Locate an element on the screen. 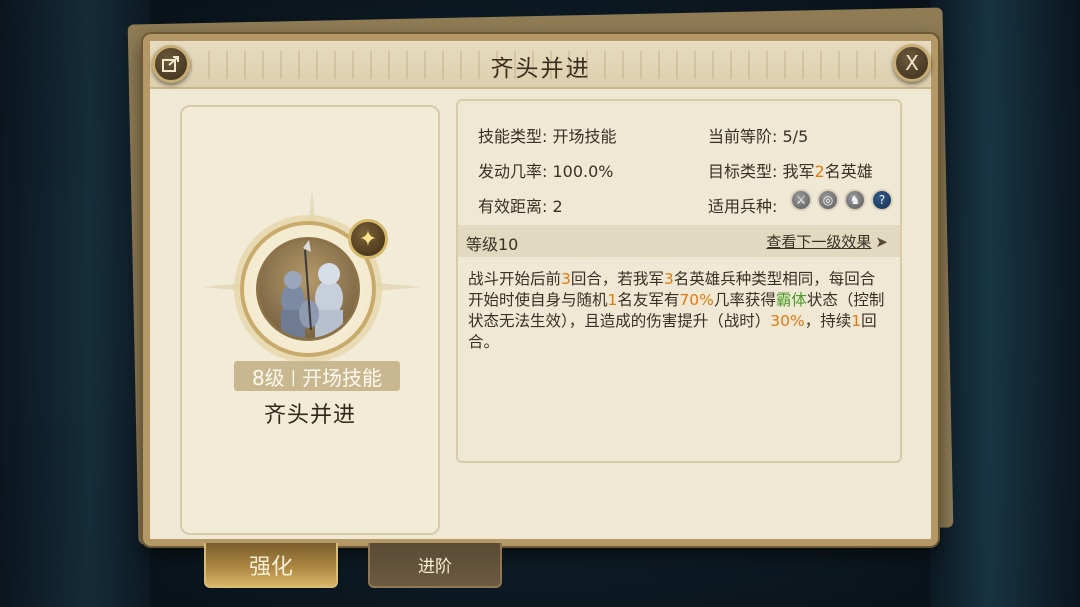  desc-text: 几率获得 is located at coordinates (744, 300).